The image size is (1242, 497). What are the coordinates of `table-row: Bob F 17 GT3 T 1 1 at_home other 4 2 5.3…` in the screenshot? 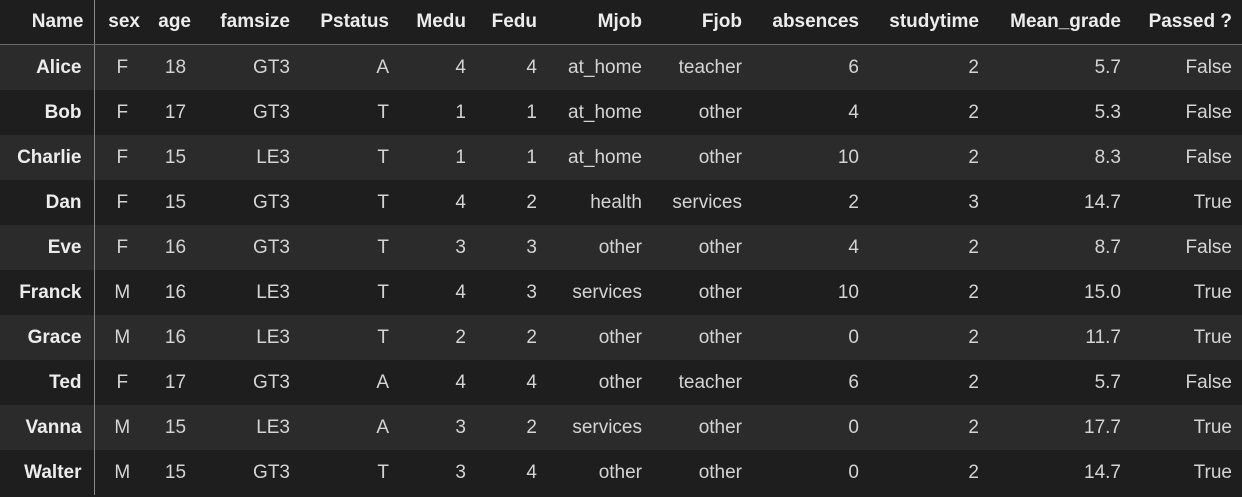 It's located at (621, 112).